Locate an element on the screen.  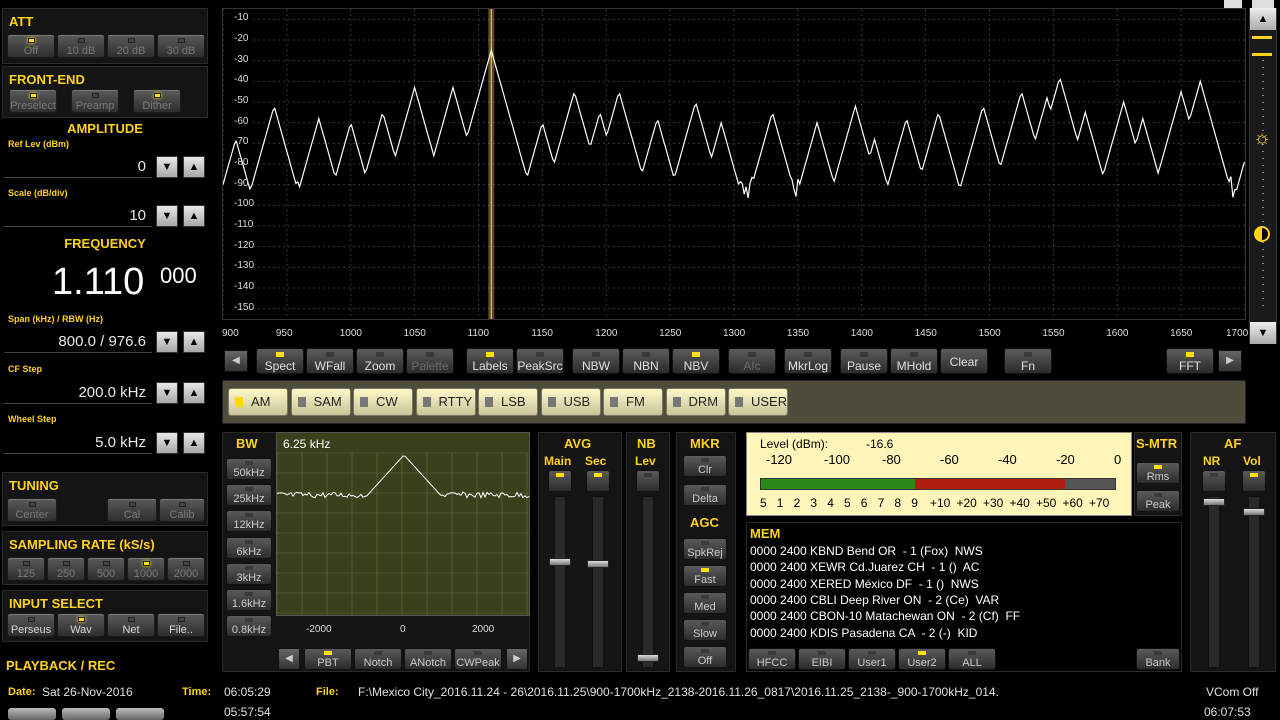
cf-step-up-button: ▲ is located at coordinates (194, 393).